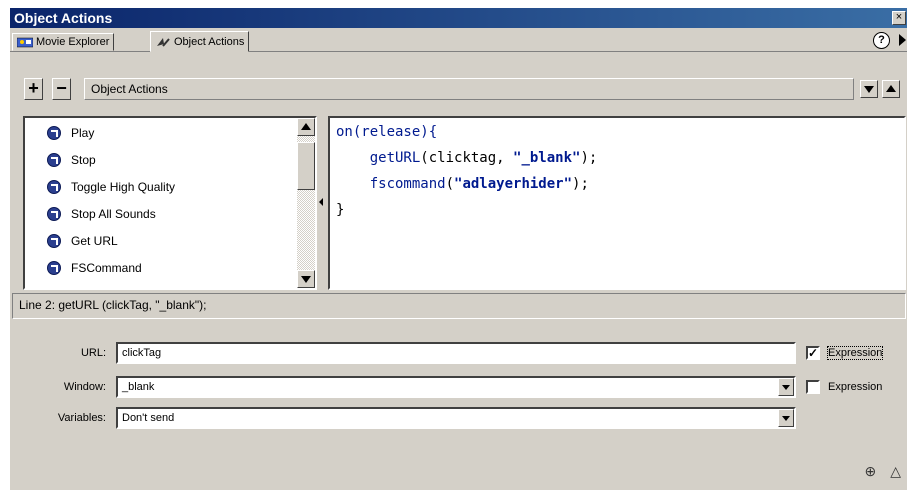 The height and width of the screenshot is (490, 907). What do you see at coordinates (881, 40) in the screenshot?
I see `help-icon: ?` at bounding box center [881, 40].